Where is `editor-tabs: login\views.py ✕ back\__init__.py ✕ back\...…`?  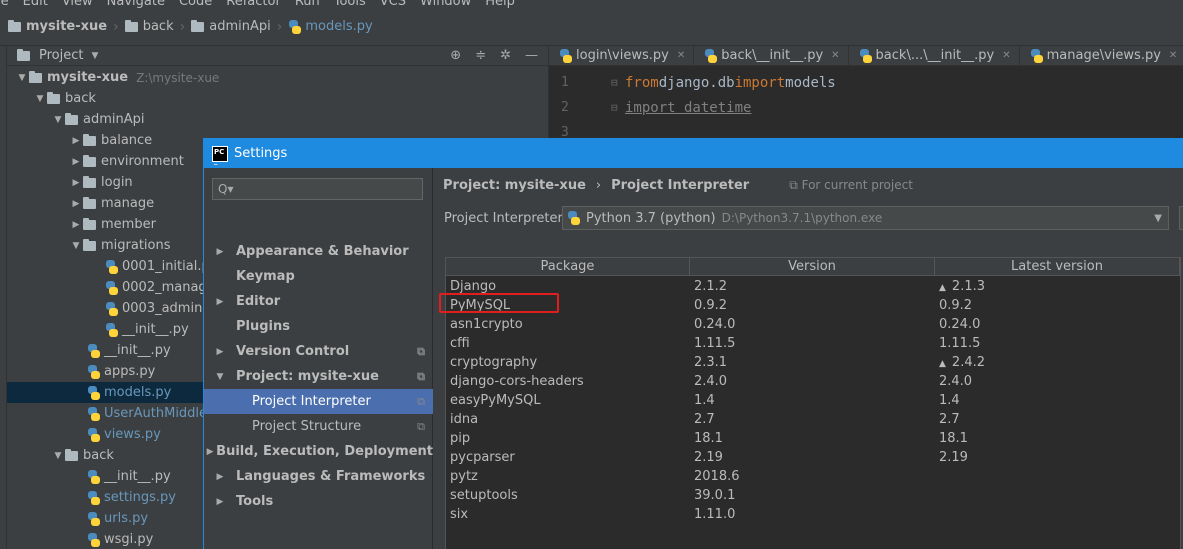
editor-tabs: login\views.py ✕ back\__init__.py ✕ back\...… is located at coordinates (866, 56).